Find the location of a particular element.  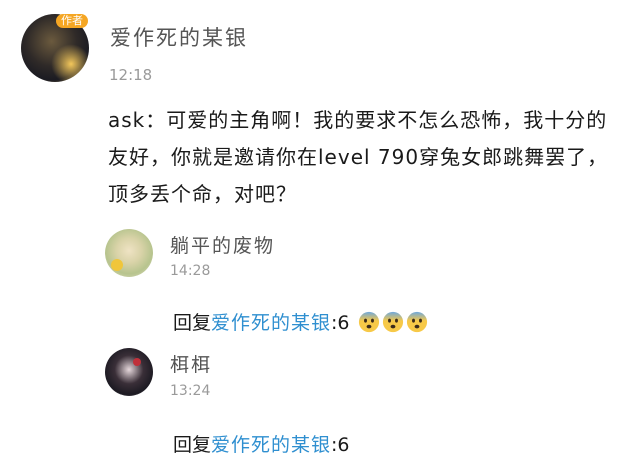

comment-time: 14:28 is located at coordinates (190, 271).